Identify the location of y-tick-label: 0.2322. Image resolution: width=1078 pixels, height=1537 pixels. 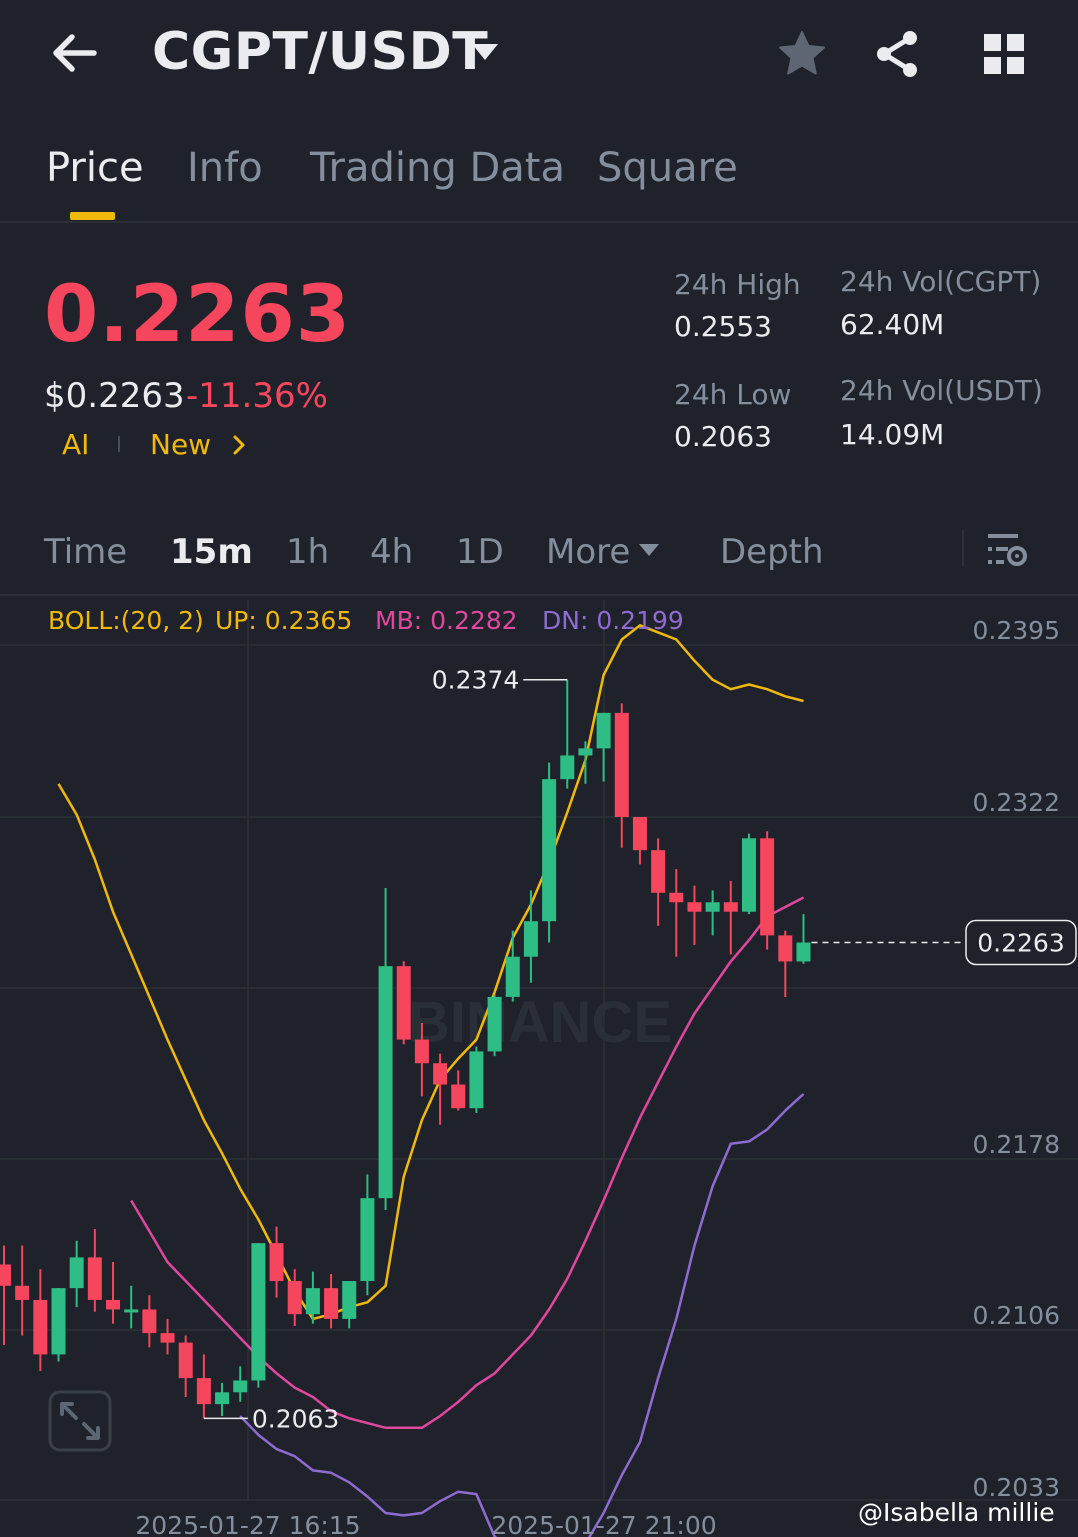
(1016, 802).